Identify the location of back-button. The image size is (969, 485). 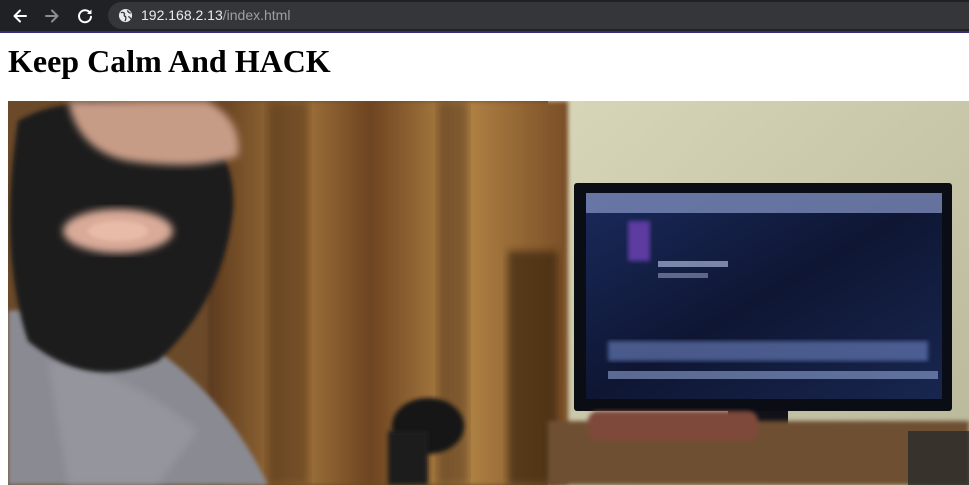
(20, 16).